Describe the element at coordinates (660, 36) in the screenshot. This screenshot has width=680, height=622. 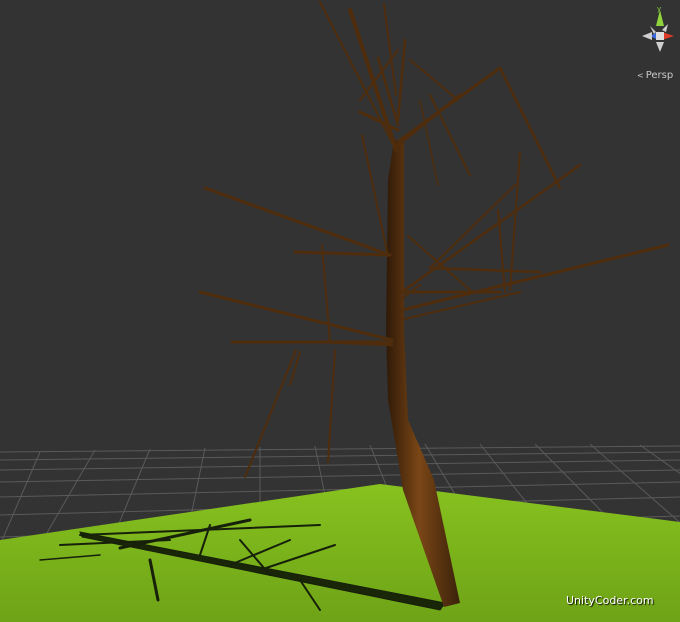
I see `gizmo-center-cube-icon` at that location.